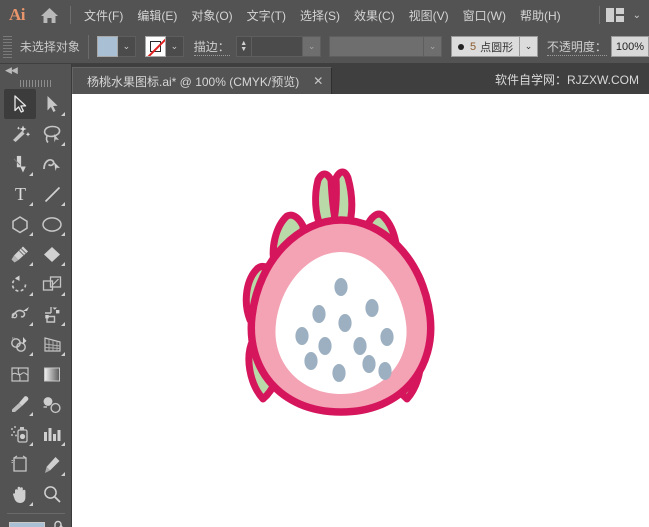  I want to click on fill-color-box, so click(27, 524).